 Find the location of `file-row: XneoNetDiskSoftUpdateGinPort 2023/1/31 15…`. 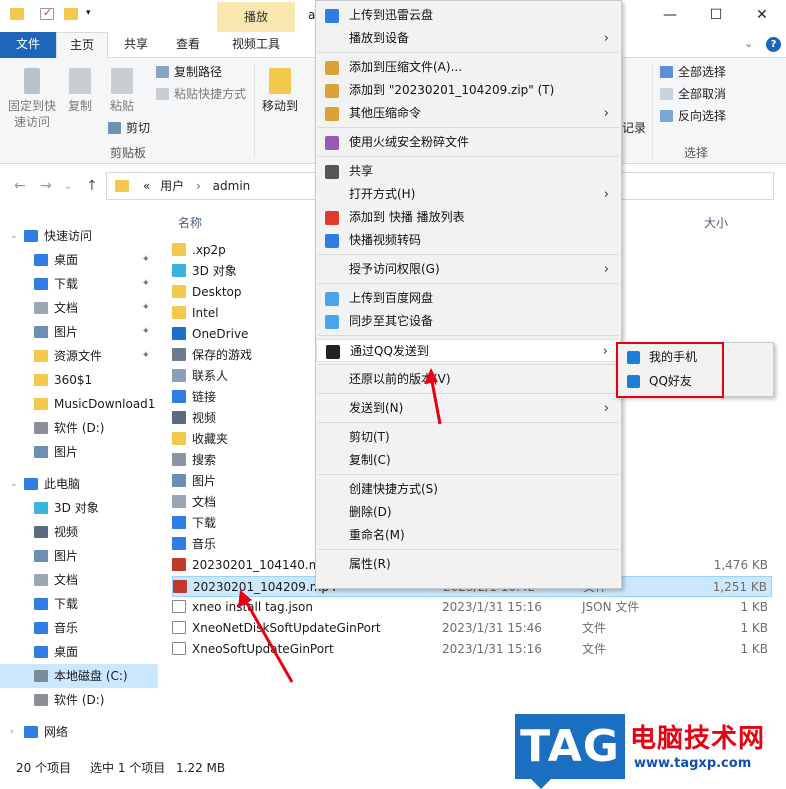

file-row: XneoNetDiskSoftUpdateGinPort 2023/1/31 15… is located at coordinates (472, 628).